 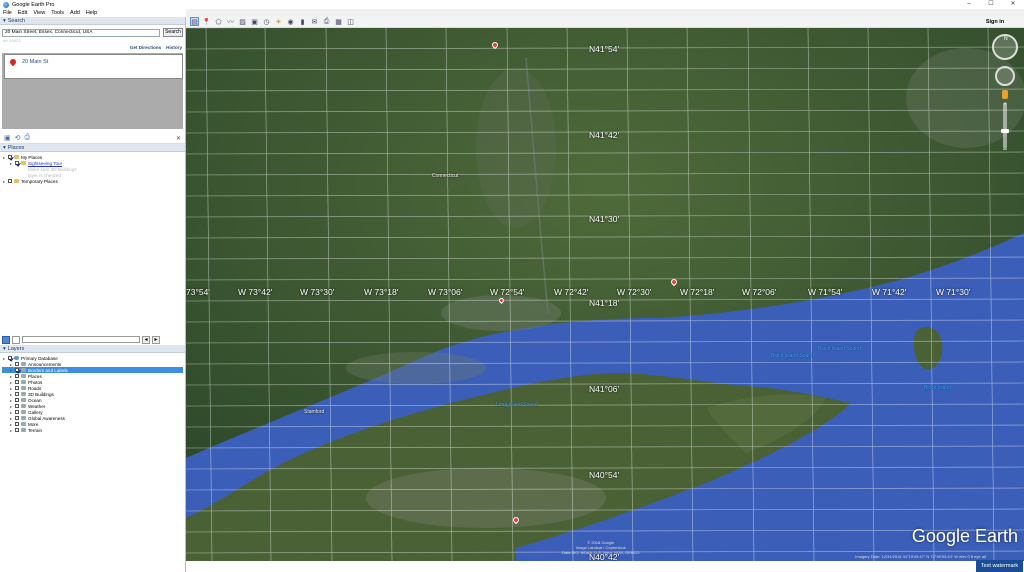 I want to click on print-icon: ⎙, so click(x=326, y=21).